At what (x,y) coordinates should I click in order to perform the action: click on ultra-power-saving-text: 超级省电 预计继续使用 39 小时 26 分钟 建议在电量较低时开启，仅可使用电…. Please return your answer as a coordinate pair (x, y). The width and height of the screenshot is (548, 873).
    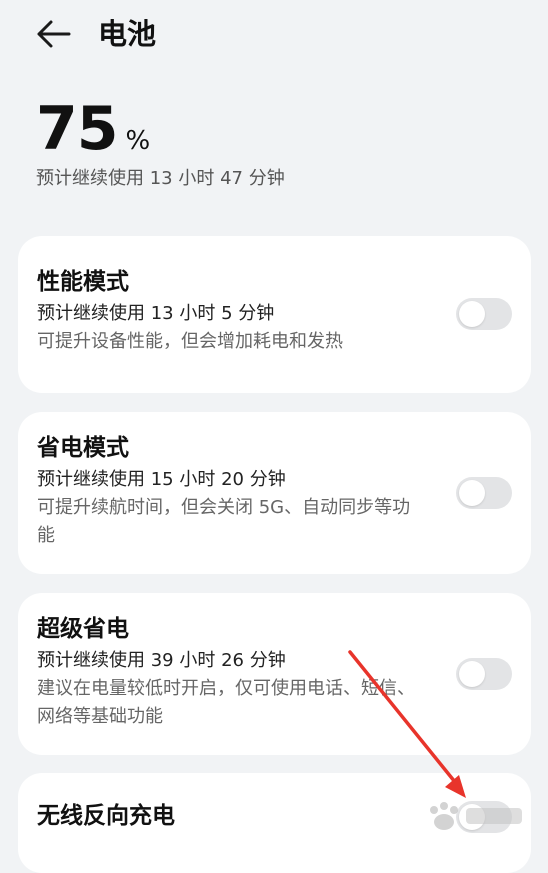
    Looking at the image, I should click on (232, 672).